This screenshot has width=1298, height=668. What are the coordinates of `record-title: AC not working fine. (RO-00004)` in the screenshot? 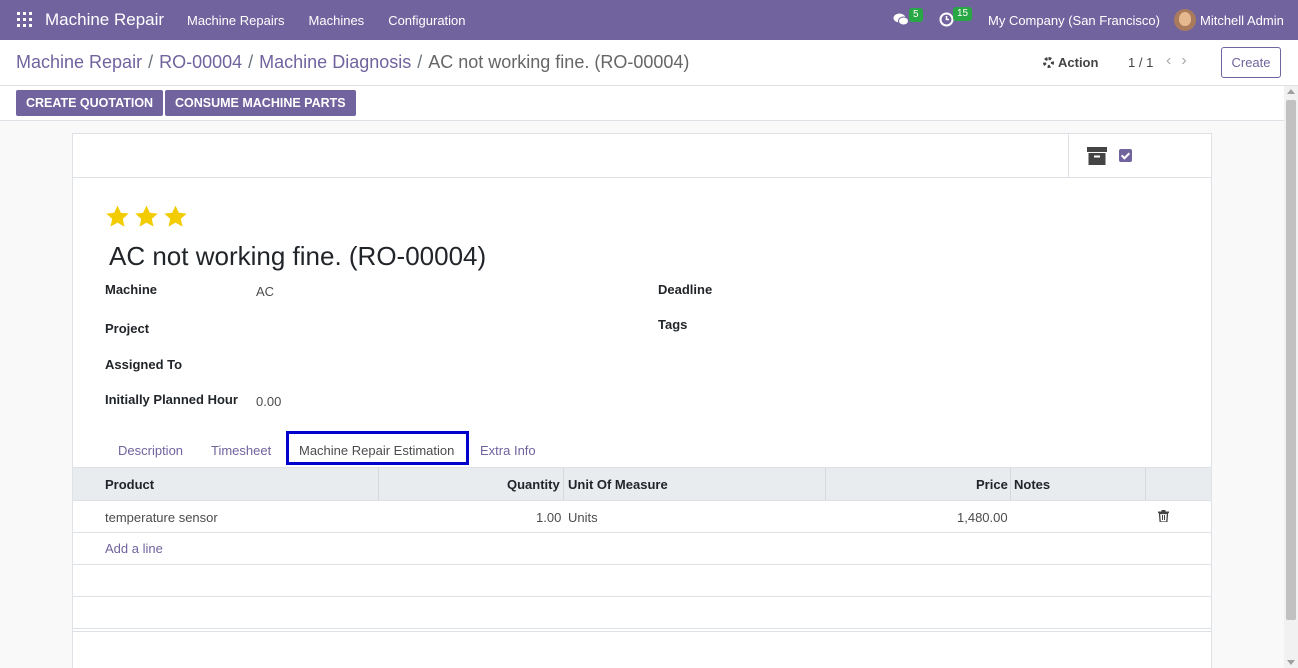 It's located at (297, 256).